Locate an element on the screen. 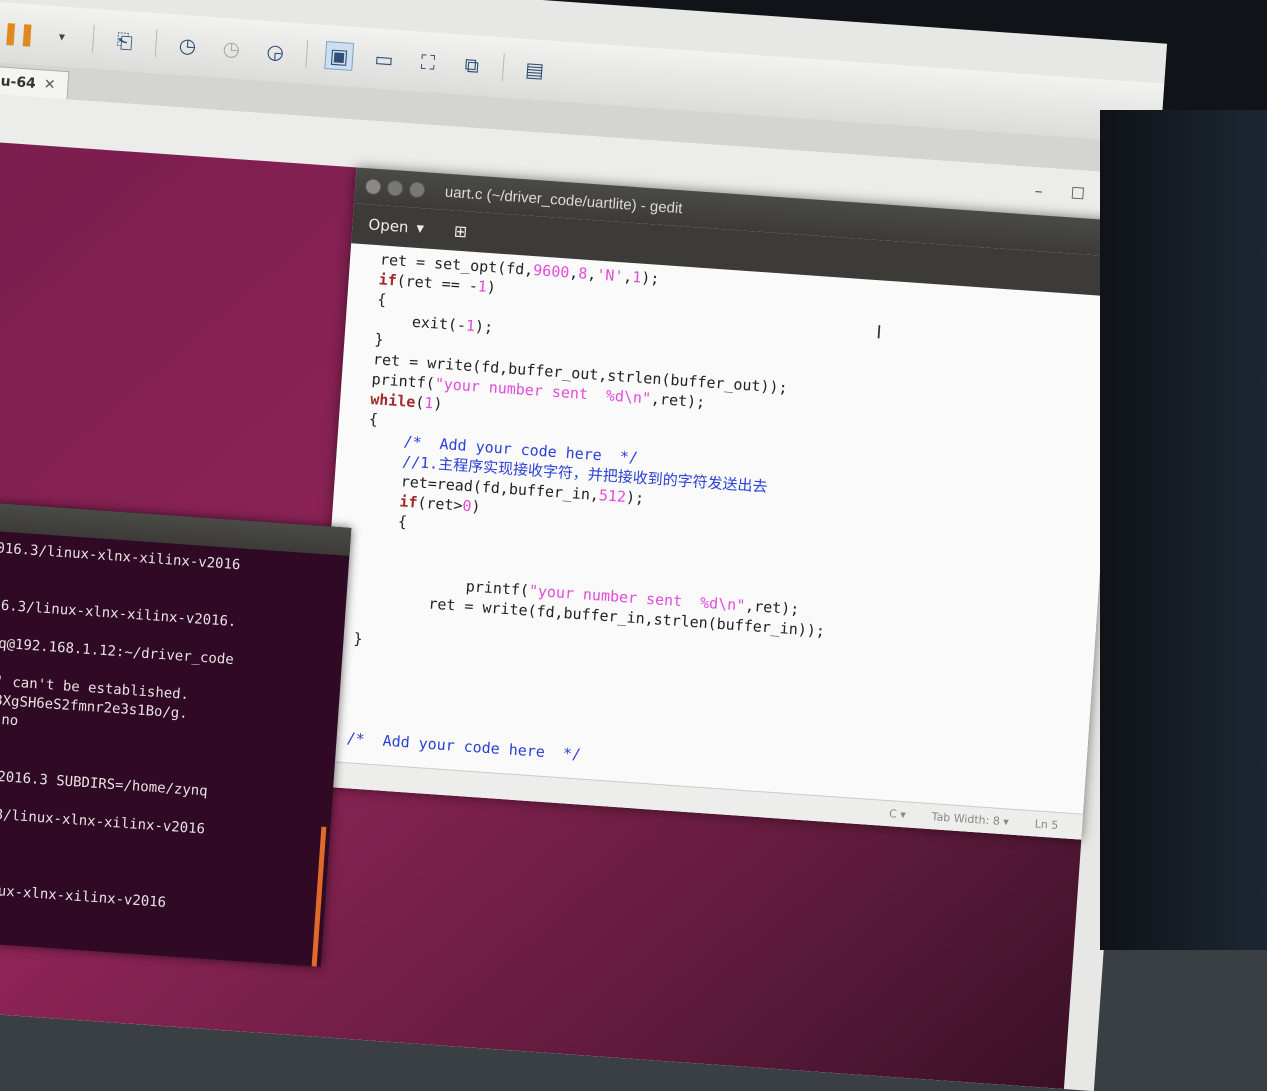 The height and width of the screenshot is (1091, 1267). view-unity-icon: ⧉ is located at coordinates (472, 65).